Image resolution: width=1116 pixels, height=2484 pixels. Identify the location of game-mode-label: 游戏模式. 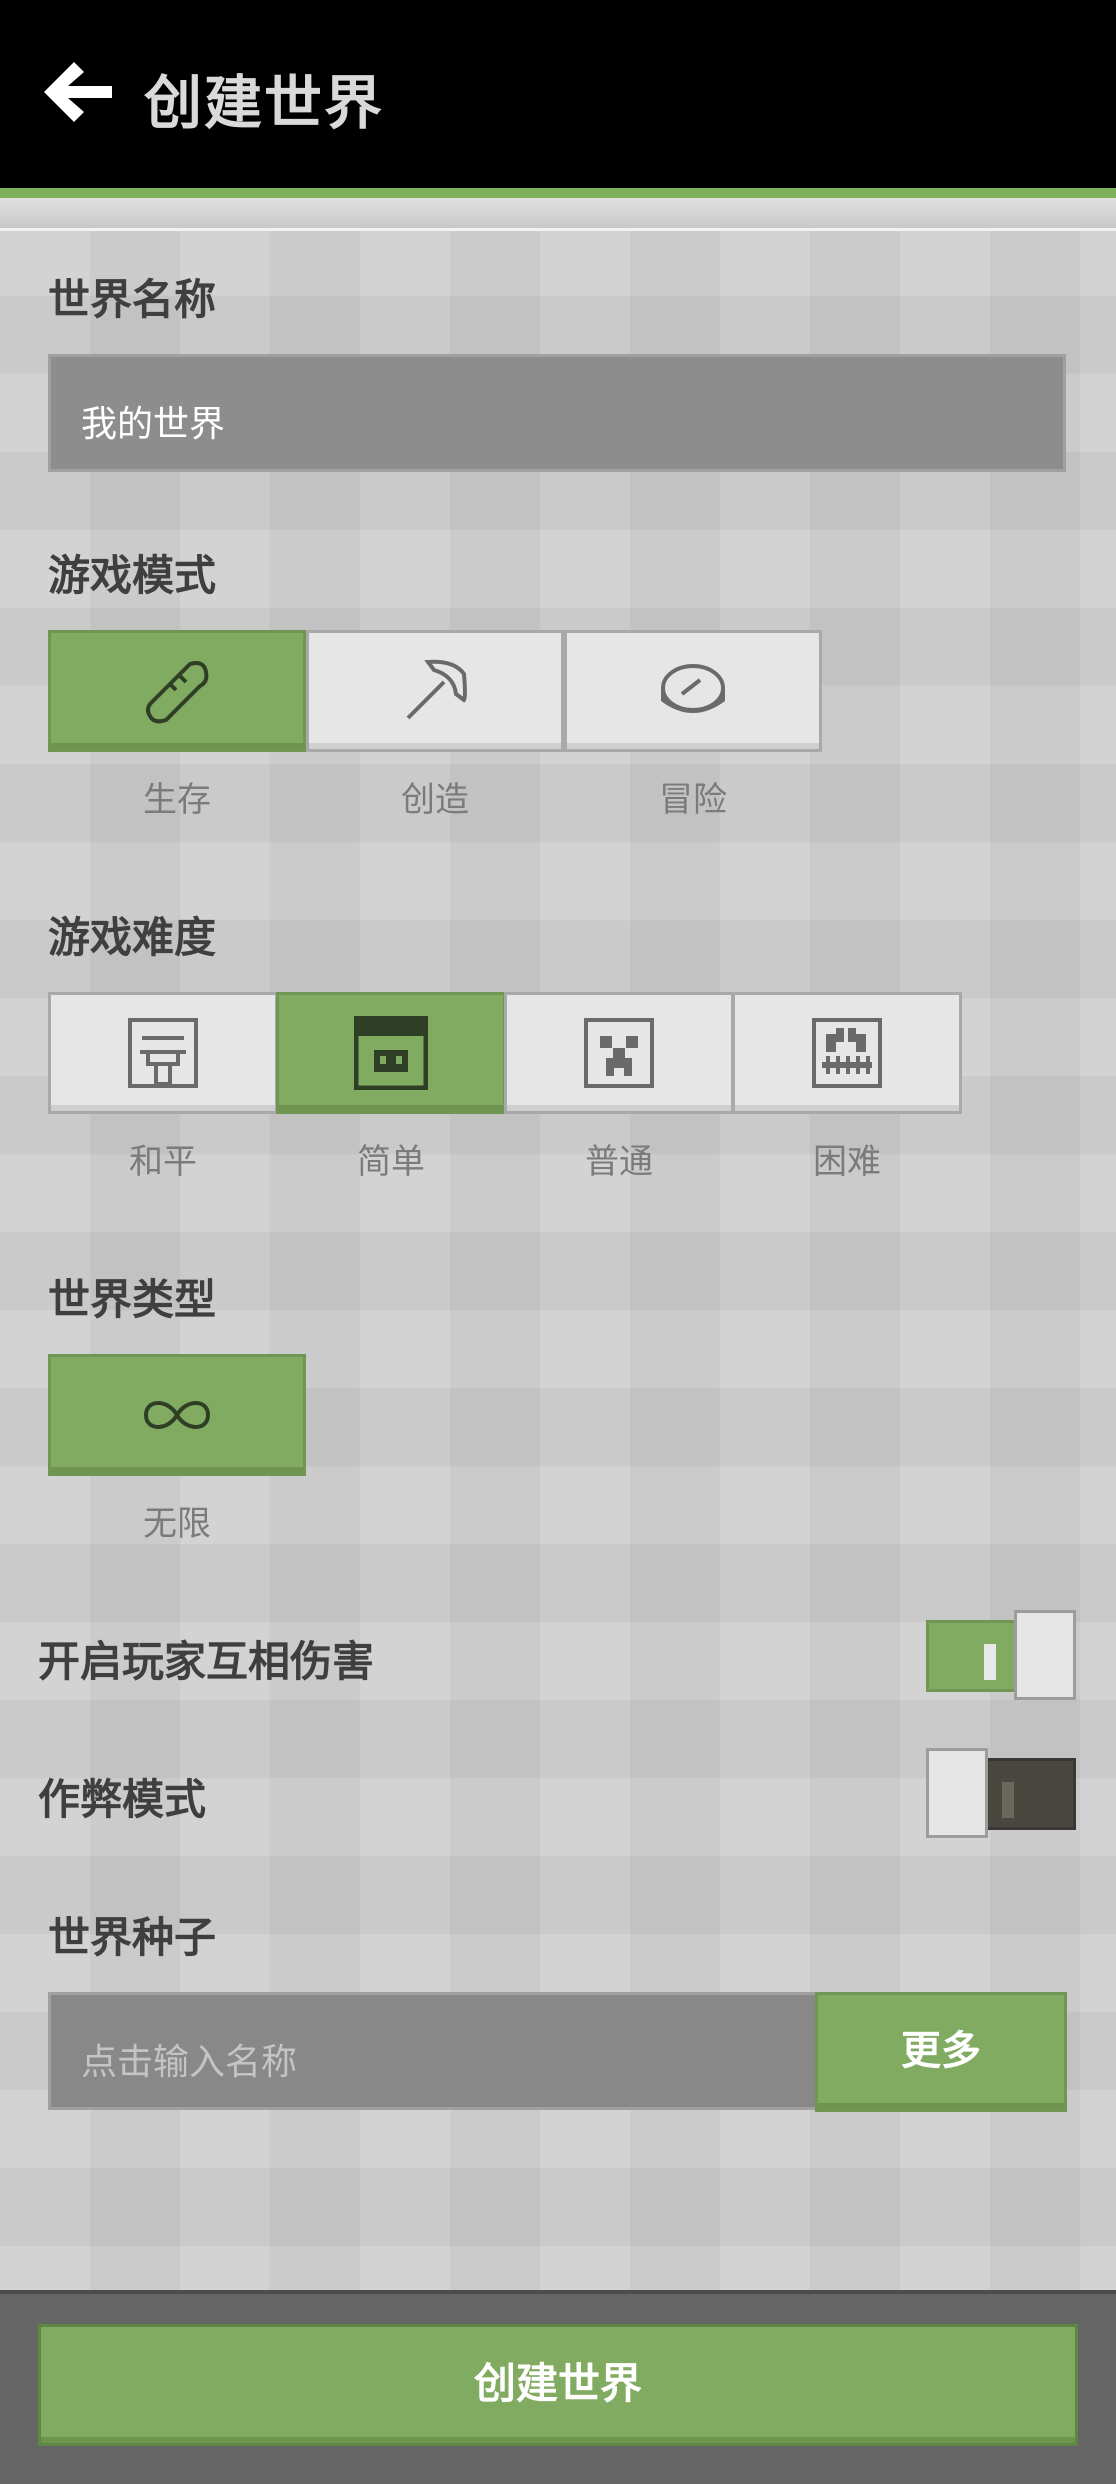
(132, 575).